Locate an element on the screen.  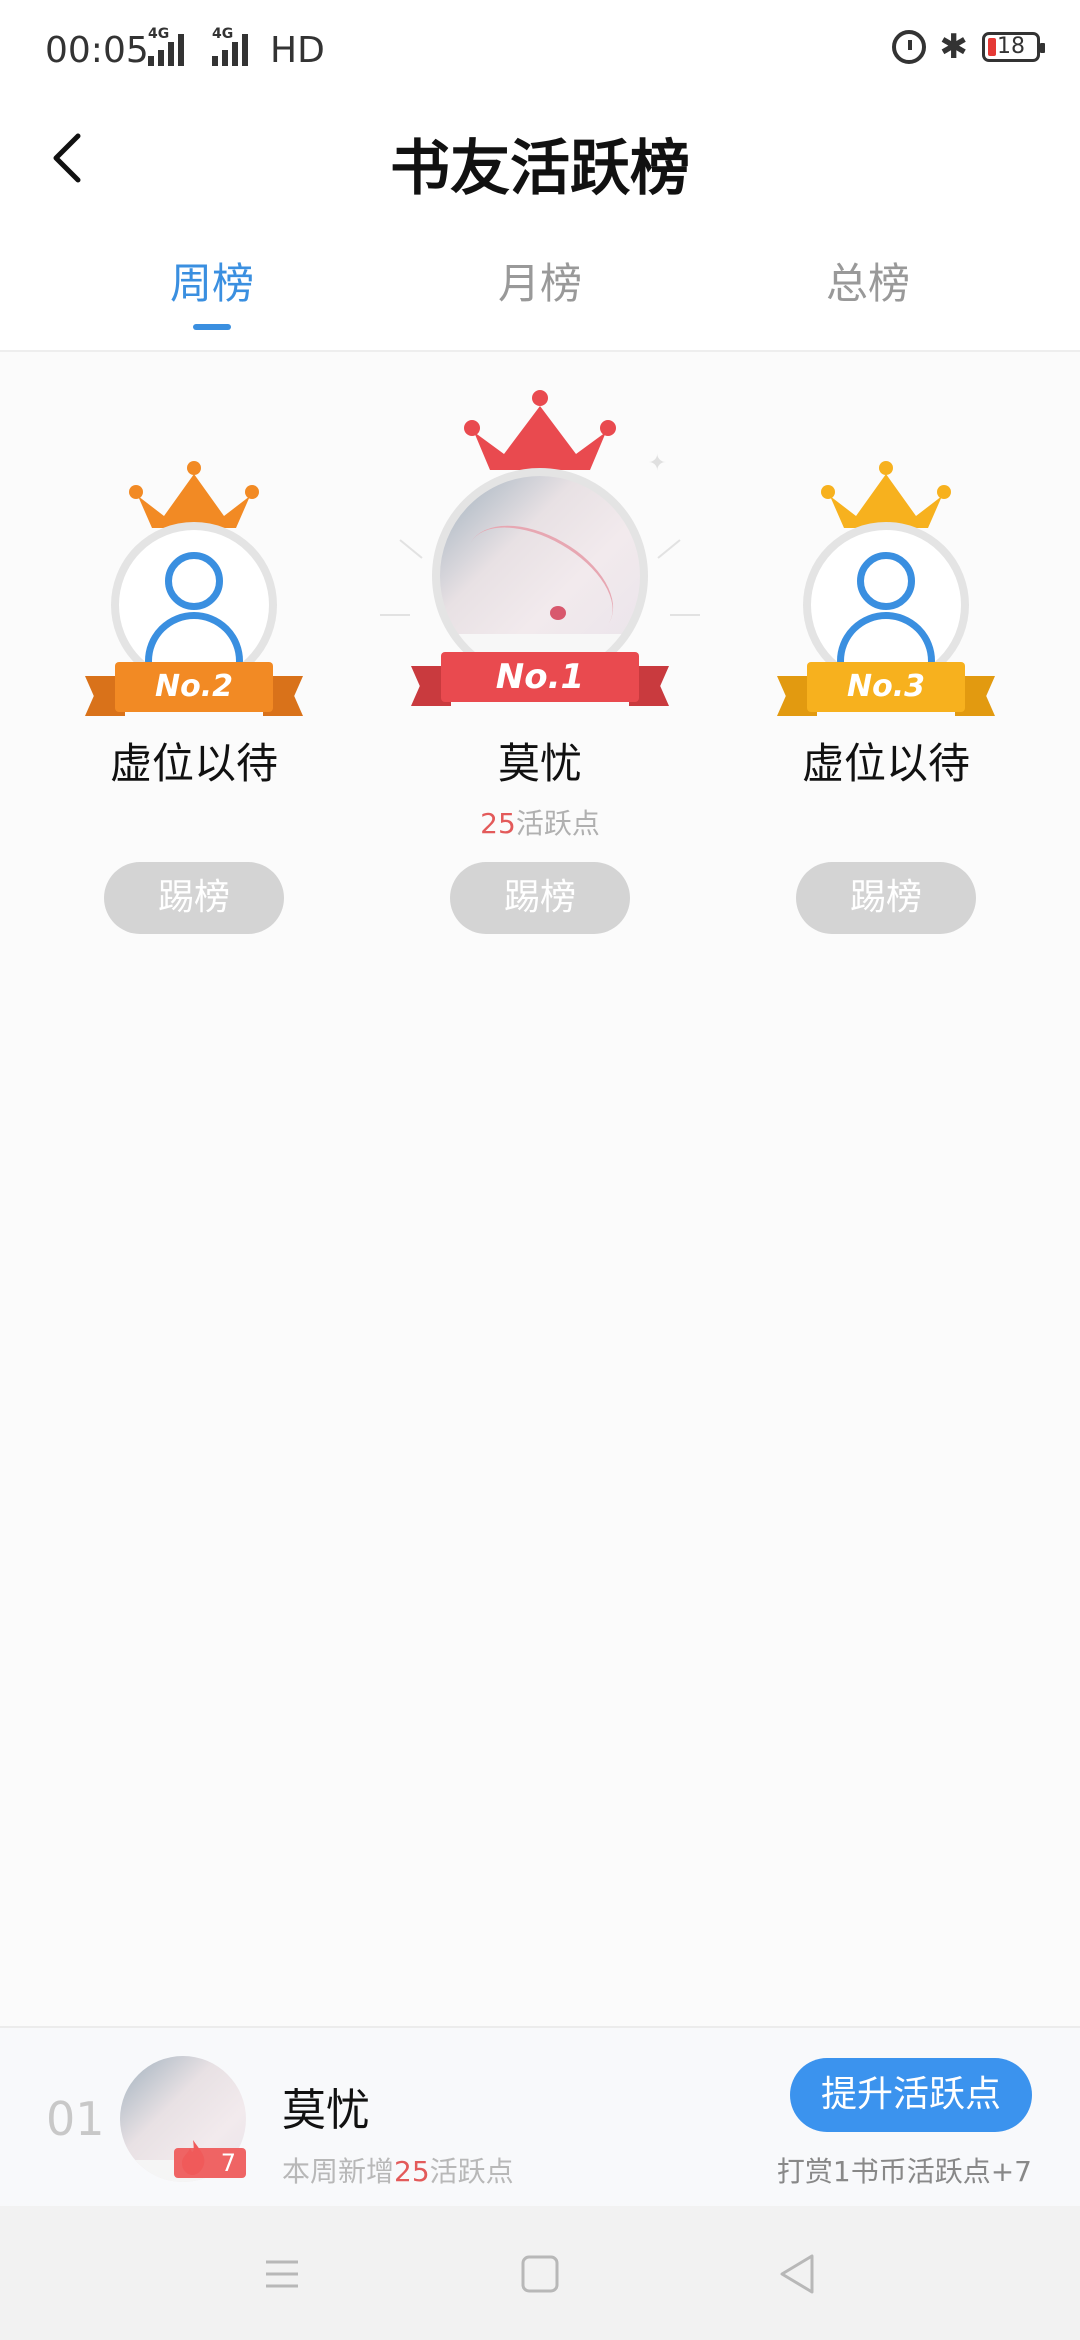
rank-ribbon: No.3 is located at coordinates (886, 690).